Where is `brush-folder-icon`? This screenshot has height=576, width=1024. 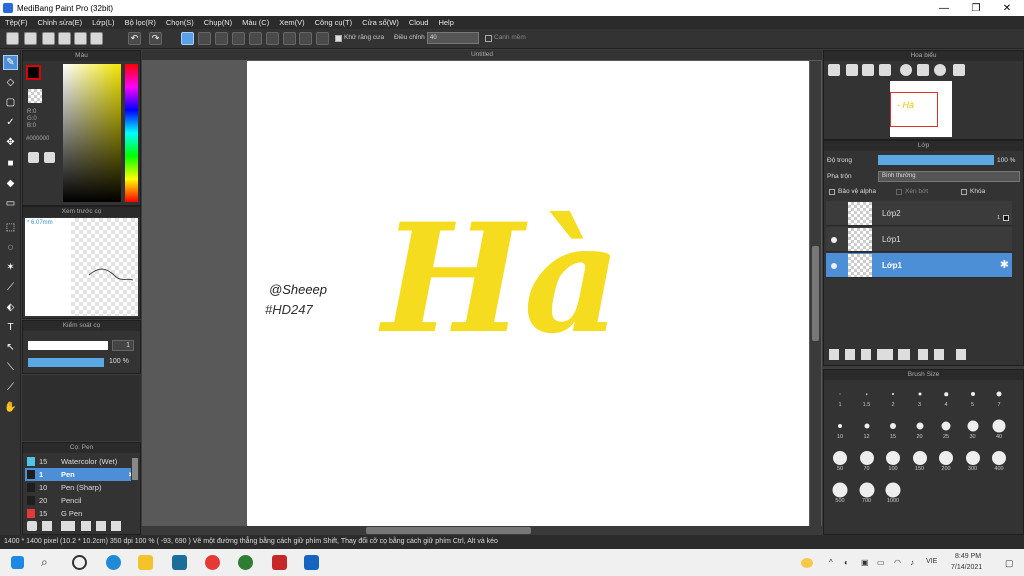
brush-folder-icon is located at coordinates (101, 526).